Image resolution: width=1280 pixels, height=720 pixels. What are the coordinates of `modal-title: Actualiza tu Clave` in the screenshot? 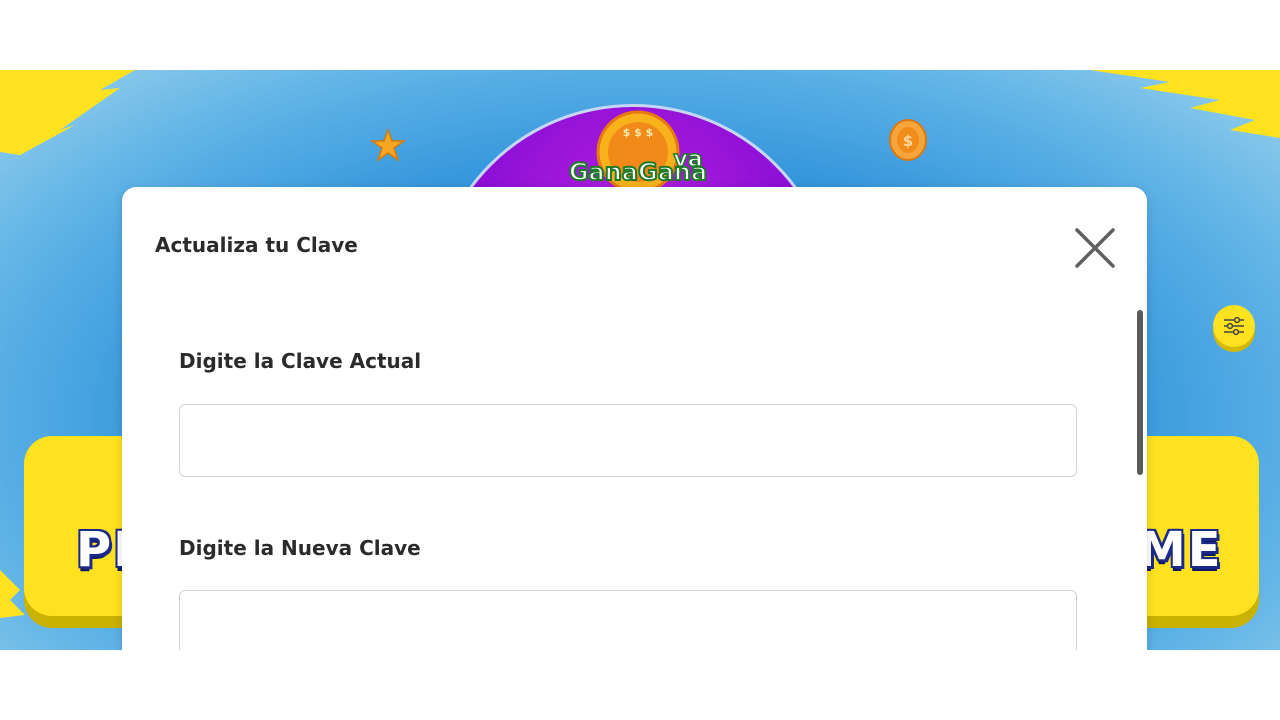 It's located at (256, 245).